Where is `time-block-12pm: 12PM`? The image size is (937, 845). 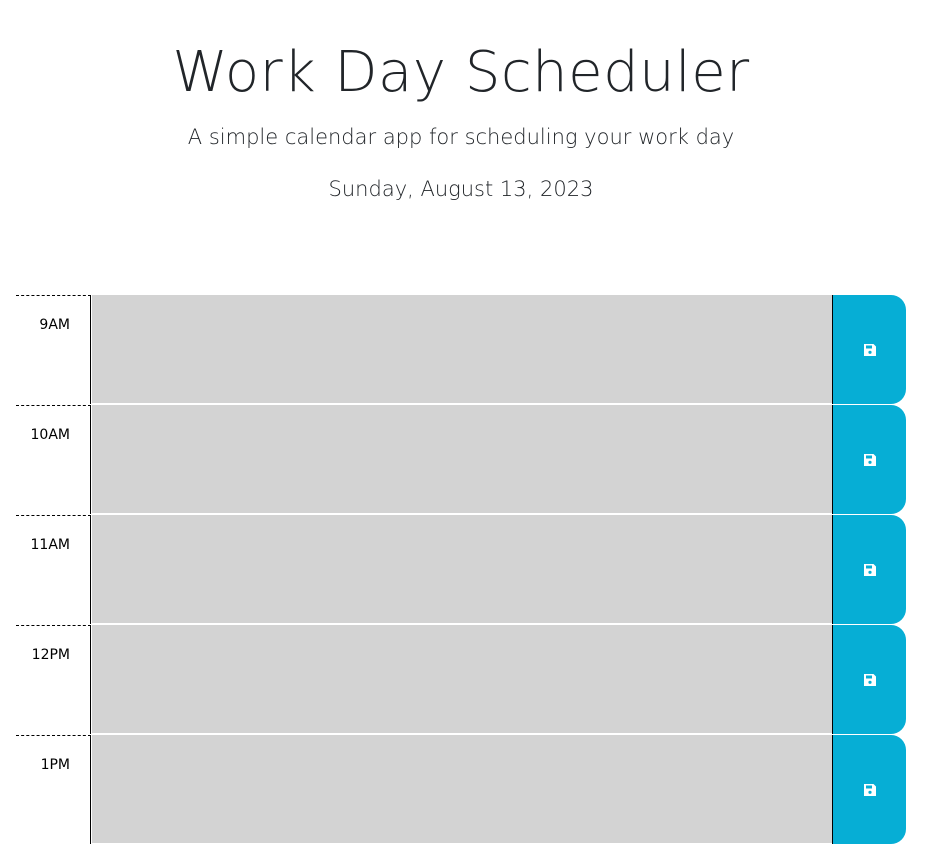 time-block-12pm: 12PM is located at coordinates (461, 680).